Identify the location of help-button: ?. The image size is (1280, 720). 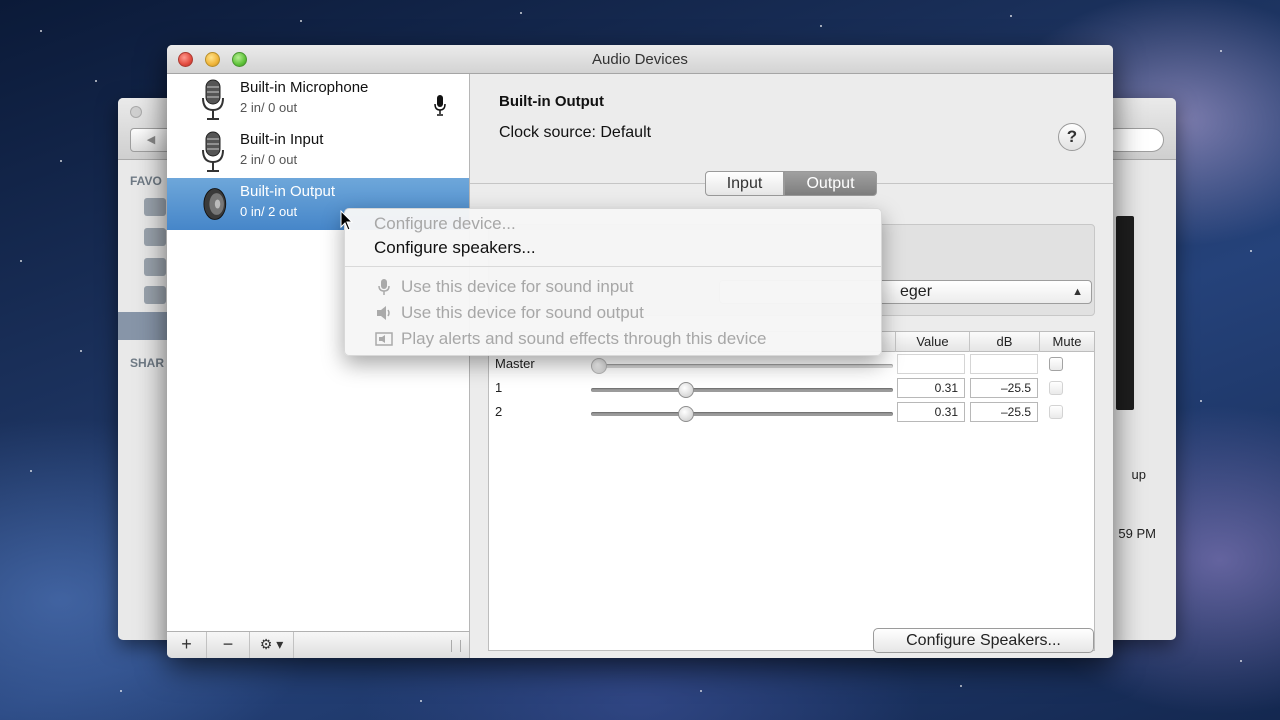
(1072, 137).